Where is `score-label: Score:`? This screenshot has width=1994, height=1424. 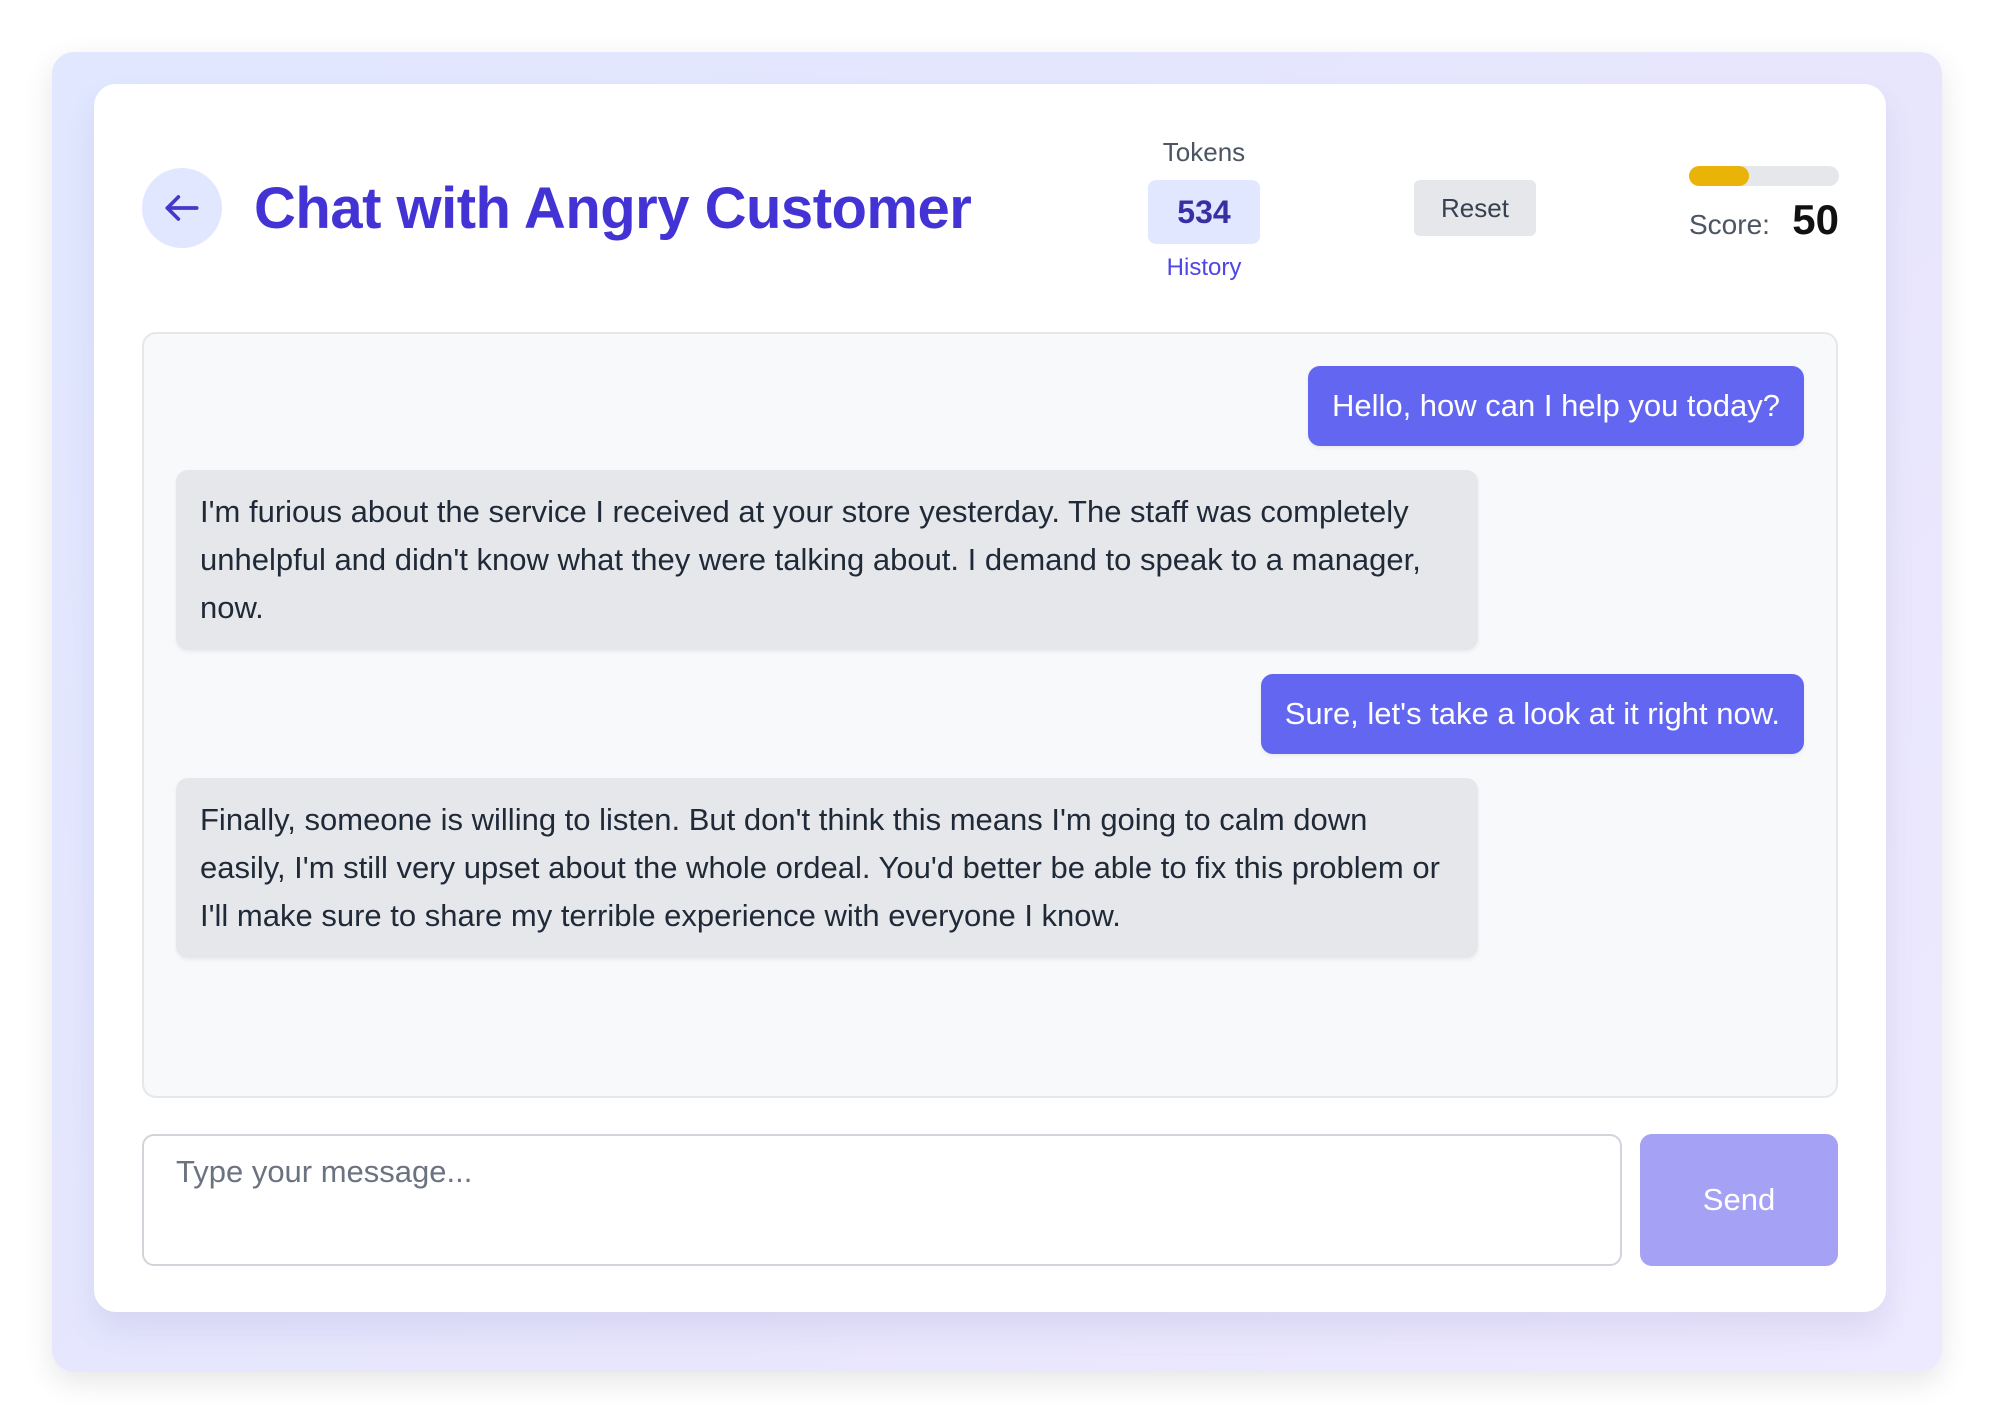
score-label: Score: is located at coordinates (1729, 224).